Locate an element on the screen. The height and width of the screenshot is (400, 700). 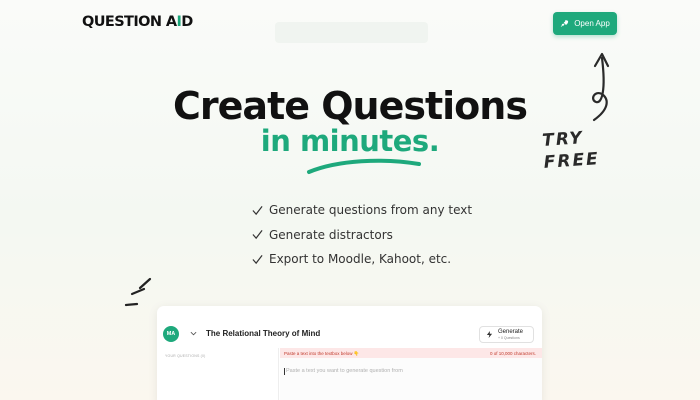
char-count: 0 of 10,000 characters. is located at coordinates (512, 353).